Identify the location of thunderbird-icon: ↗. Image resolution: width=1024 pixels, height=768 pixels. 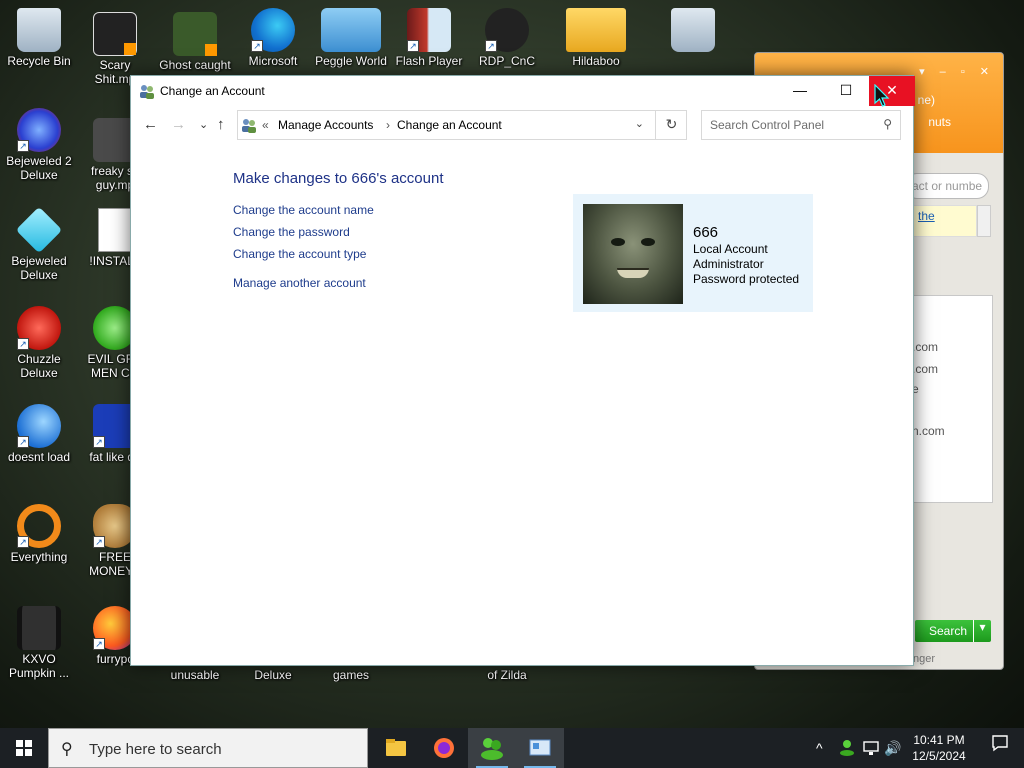
(39, 426).